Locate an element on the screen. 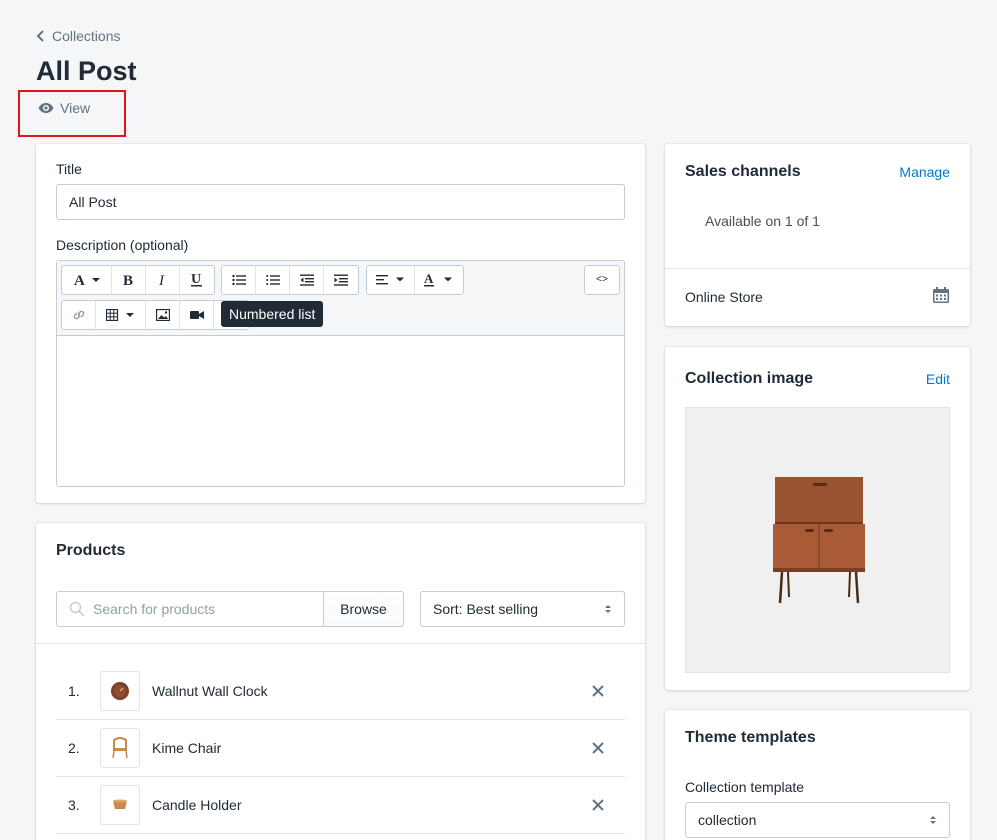 Image resolution: width=997 pixels, height=840 pixels. sort-select: Sort: Best selling is located at coordinates (522, 609).